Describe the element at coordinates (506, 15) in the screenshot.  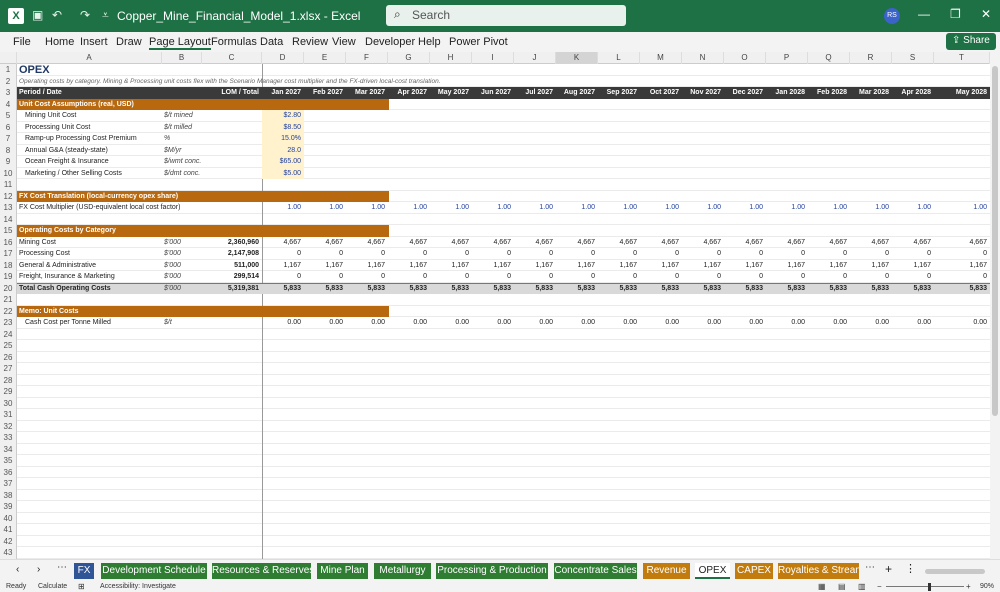
I see `search-box: ⌕ Search` at that location.